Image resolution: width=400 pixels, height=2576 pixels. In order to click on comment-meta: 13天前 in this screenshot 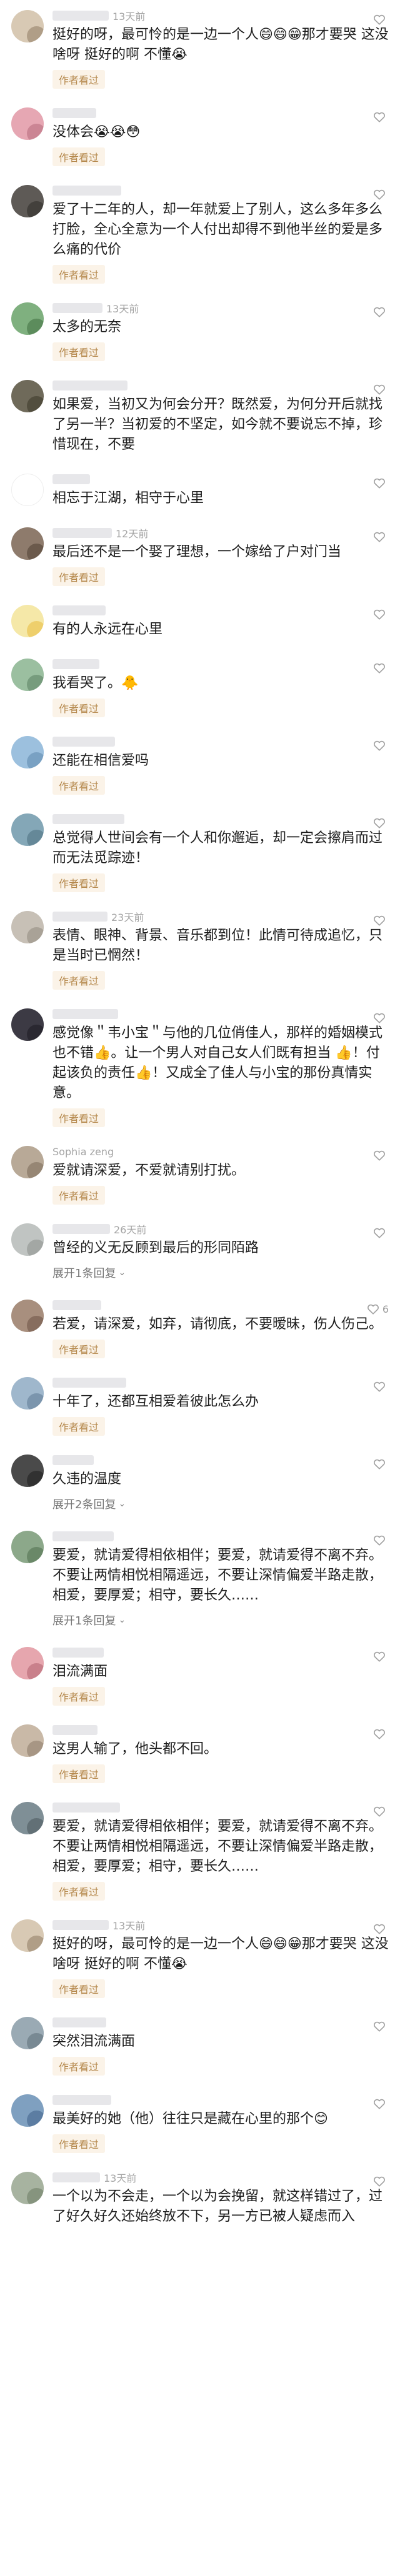, I will do `click(221, 16)`.